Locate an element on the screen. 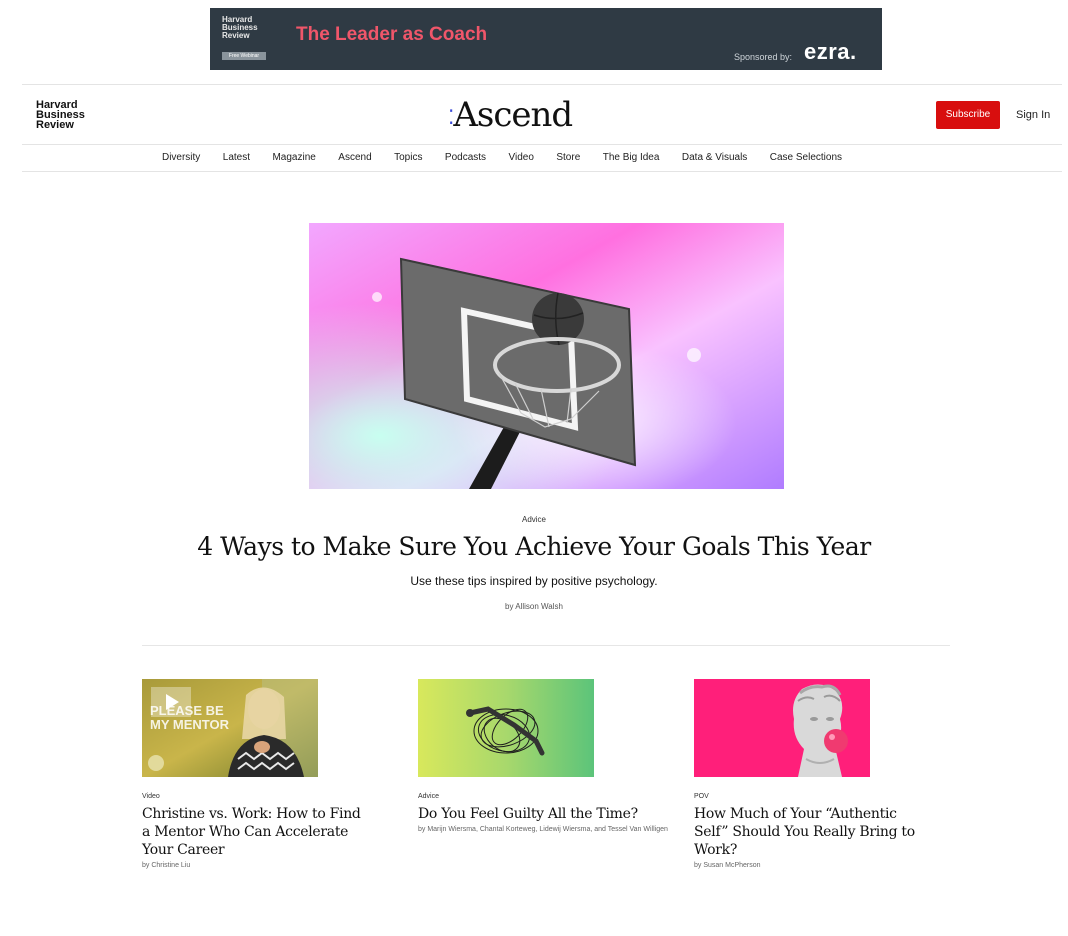 The height and width of the screenshot is (936, 1068). hero-byline: by Allison Walsh is located at coordinates (534, 606).